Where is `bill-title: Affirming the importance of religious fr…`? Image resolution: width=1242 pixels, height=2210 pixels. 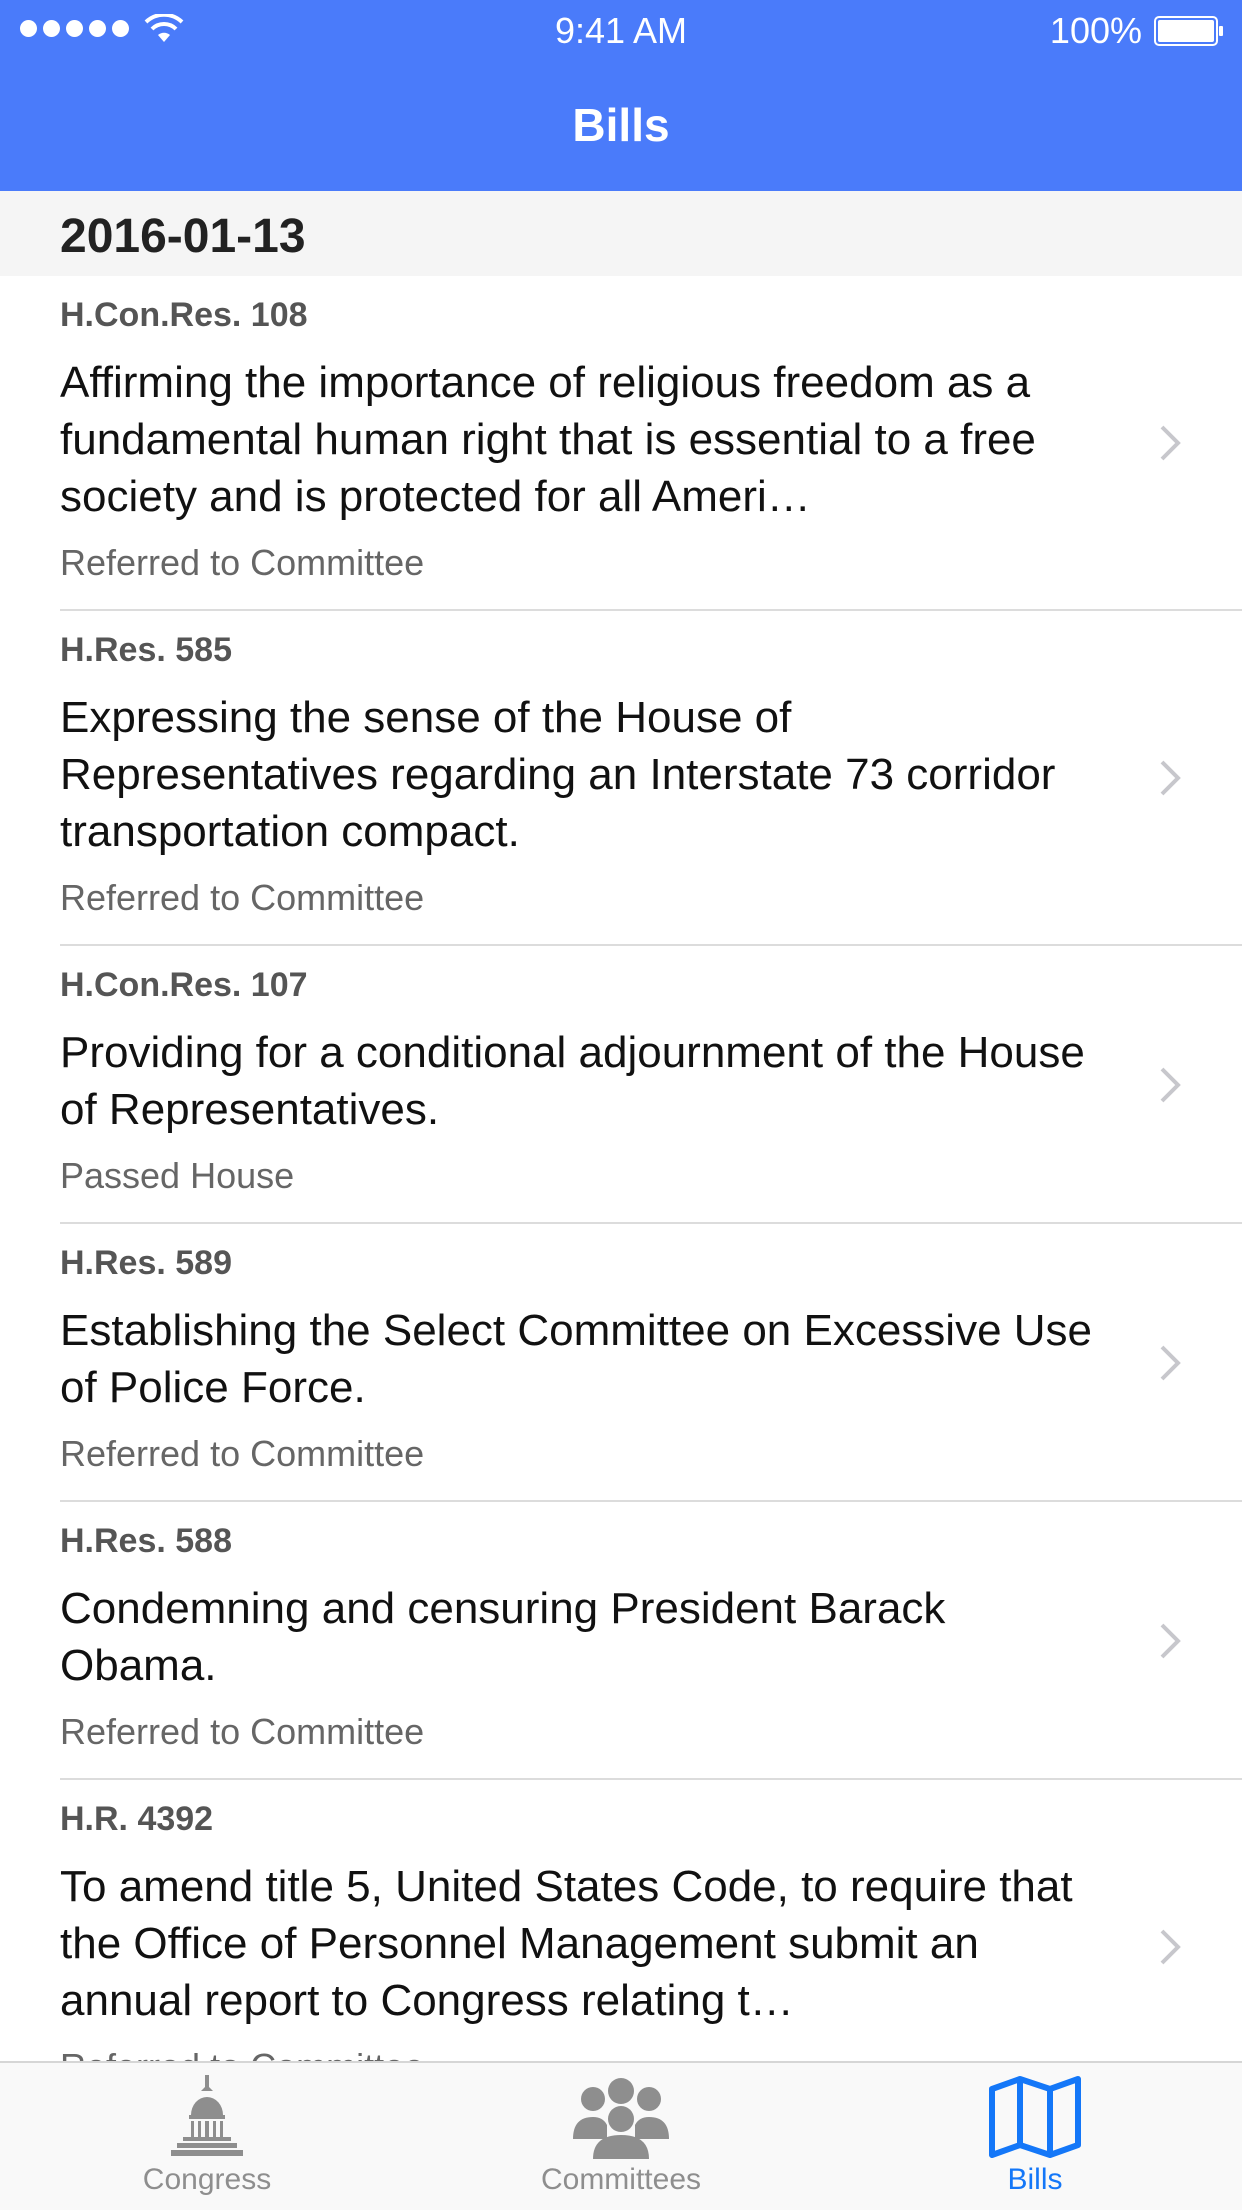 bill-title: Affirming the importance of religious fr… is located at coordinates (548, 439).